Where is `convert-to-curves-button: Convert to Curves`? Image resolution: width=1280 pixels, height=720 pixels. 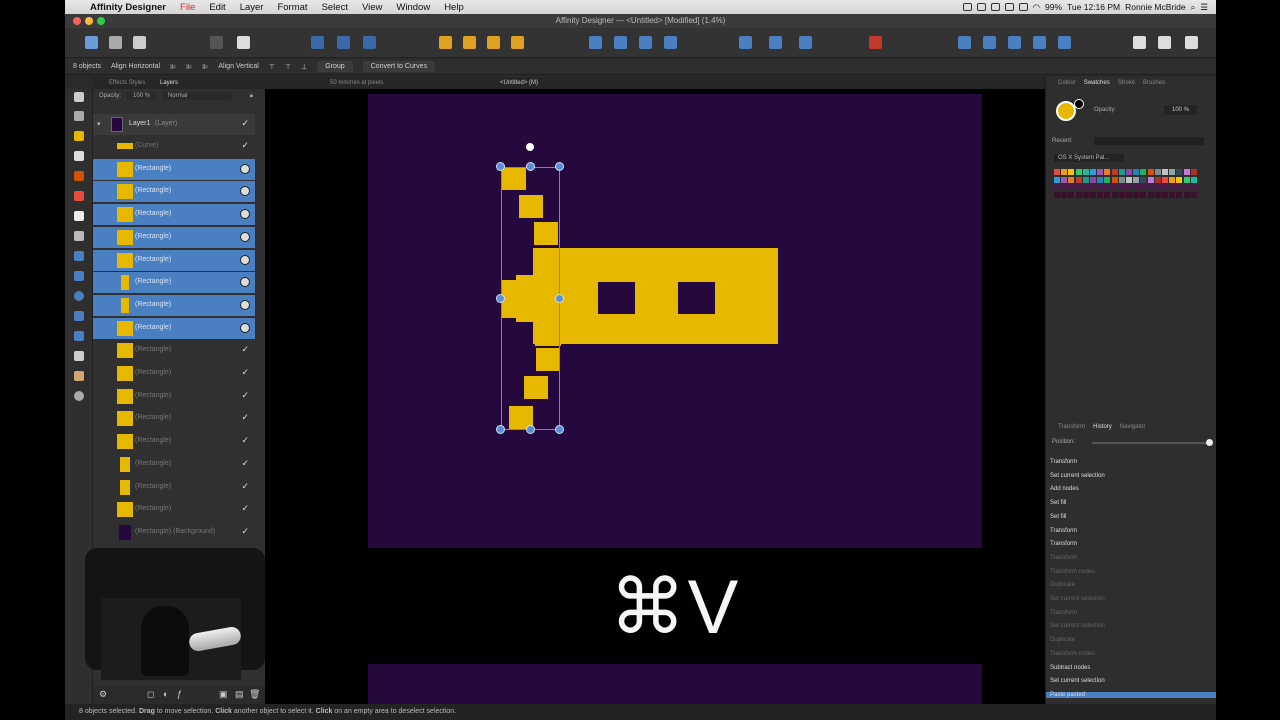 convert-to-curves-button: Convert to Curves is located at coordinates (399, 66).